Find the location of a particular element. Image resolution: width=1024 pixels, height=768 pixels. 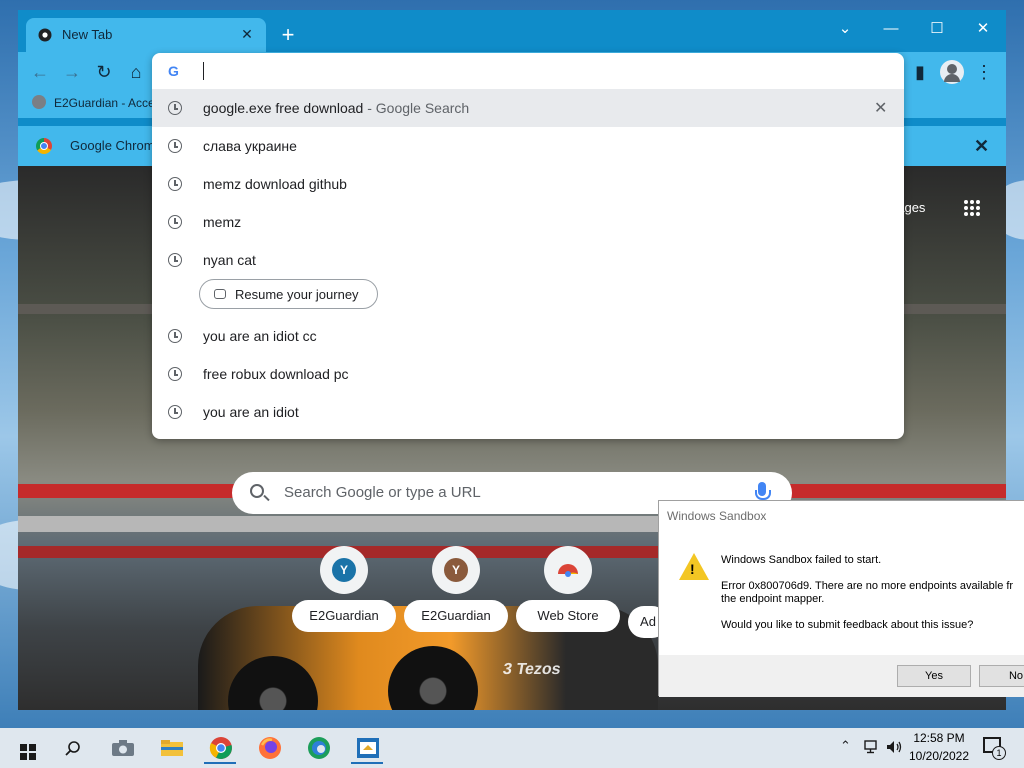

new-tab-button: + is located at coordinates (288, 36).